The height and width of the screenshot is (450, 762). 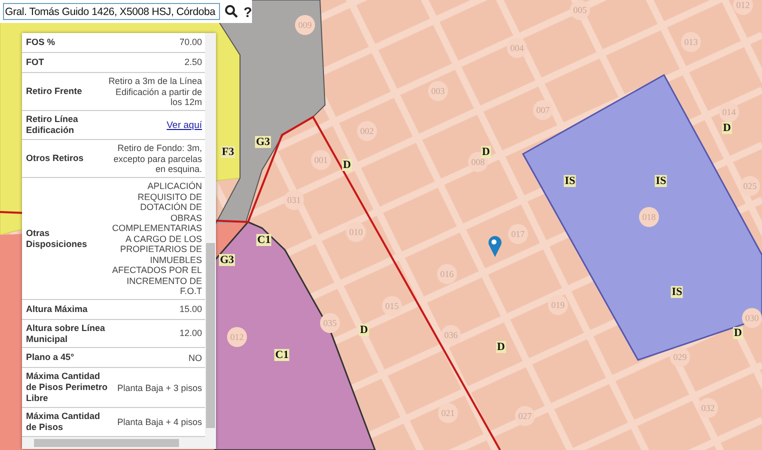 I want to click on row-label: Máxima Cantidad de Pisos Perimetro Libre, so click(x=67, y=387).